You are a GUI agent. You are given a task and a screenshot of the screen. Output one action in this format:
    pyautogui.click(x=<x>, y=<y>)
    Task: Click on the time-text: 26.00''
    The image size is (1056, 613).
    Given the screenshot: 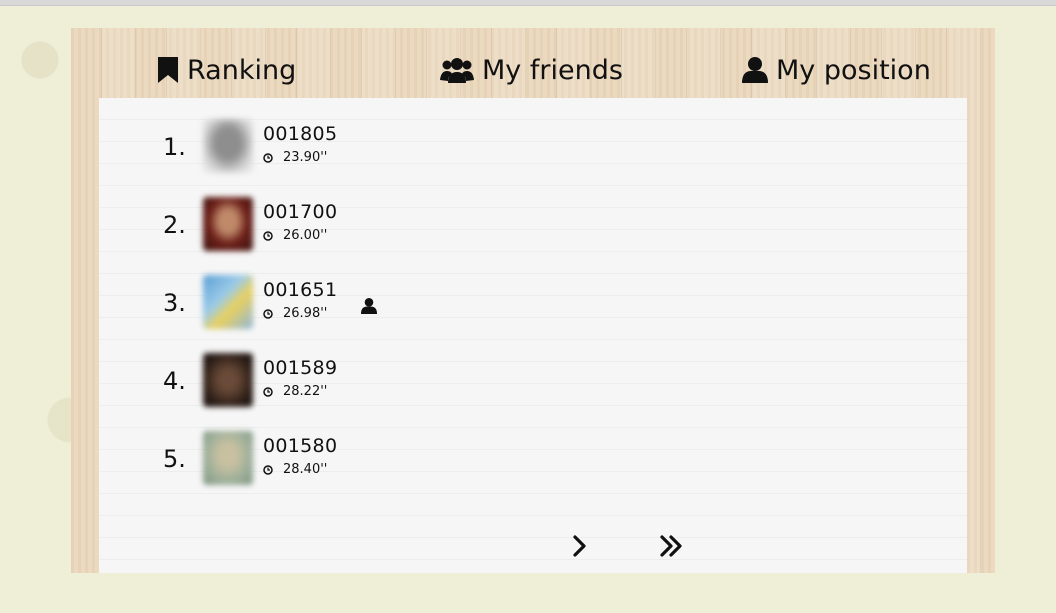 What is the action you would take?
    pyautogui.click(x=305, y=235)
    